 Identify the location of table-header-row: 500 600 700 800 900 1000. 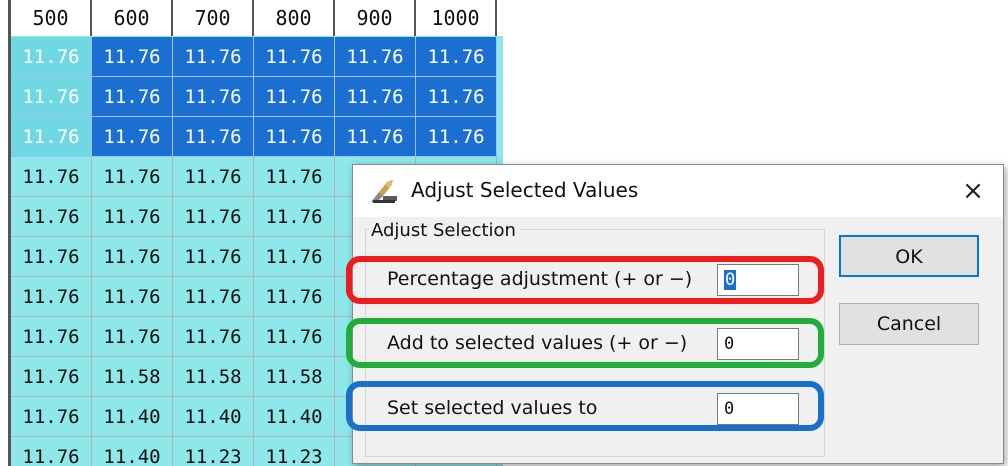
(257, 18).